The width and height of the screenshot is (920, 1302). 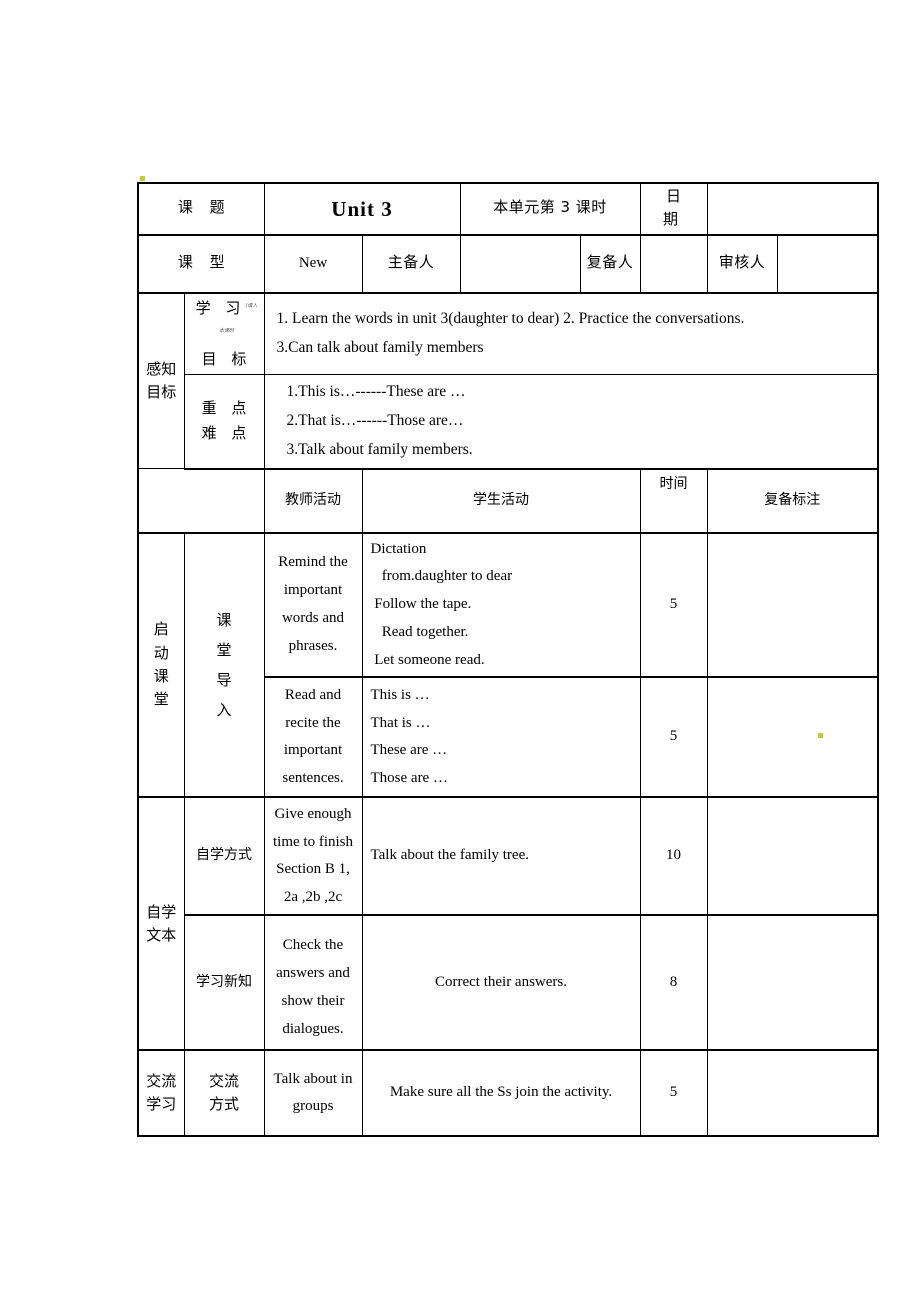 I want to click on reviewer-label: 审核人, so click(x=742, y=264).